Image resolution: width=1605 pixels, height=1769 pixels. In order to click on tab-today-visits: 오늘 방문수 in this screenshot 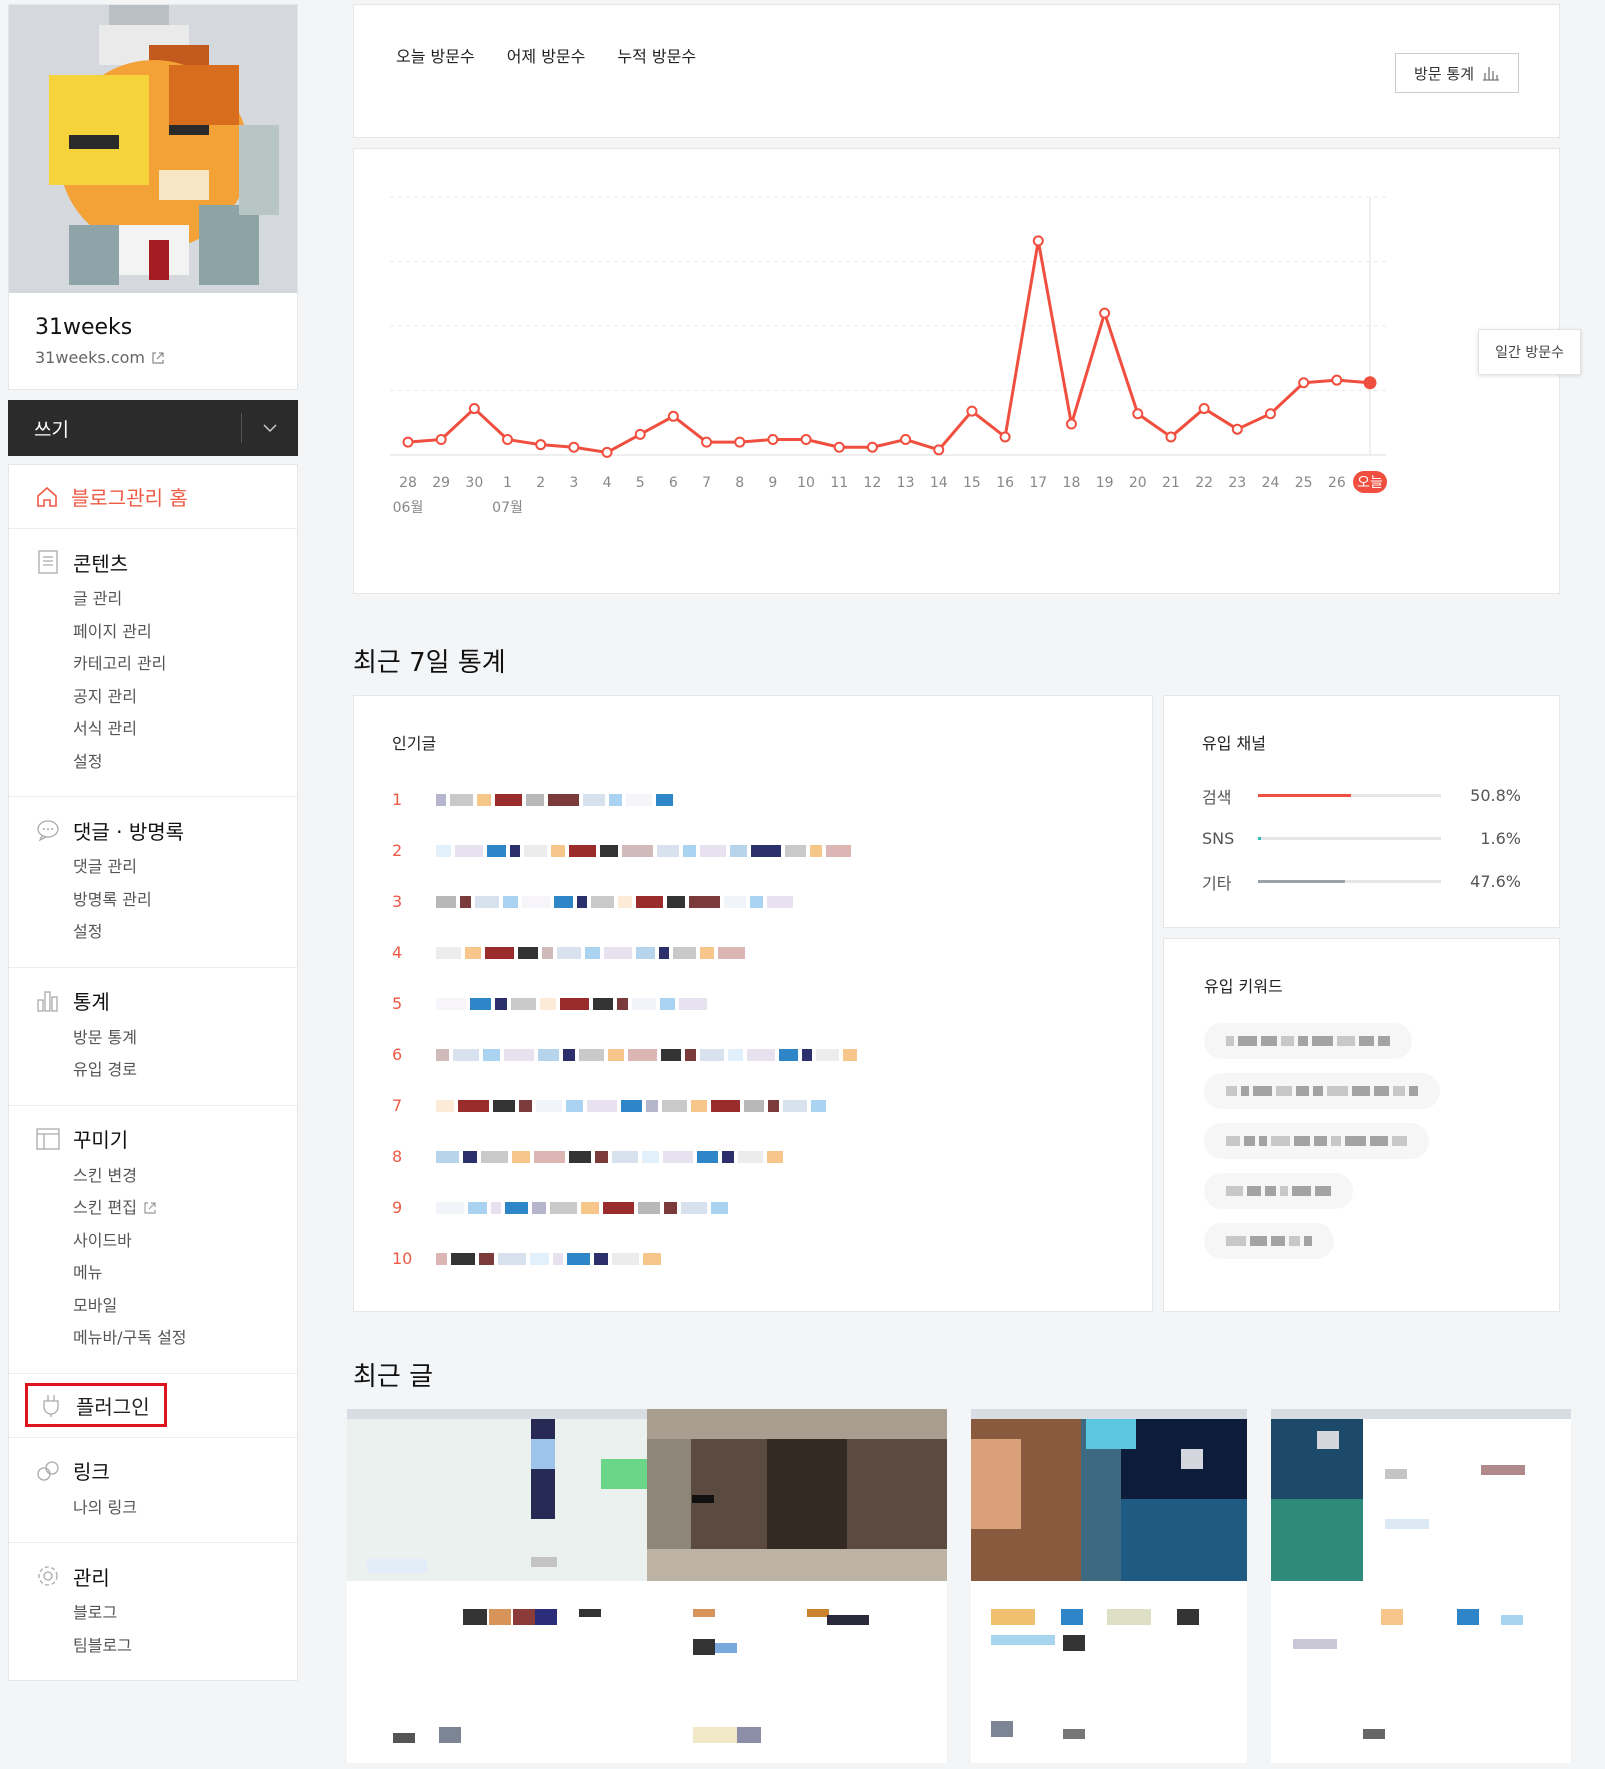, I will do `click(435, 55)`.